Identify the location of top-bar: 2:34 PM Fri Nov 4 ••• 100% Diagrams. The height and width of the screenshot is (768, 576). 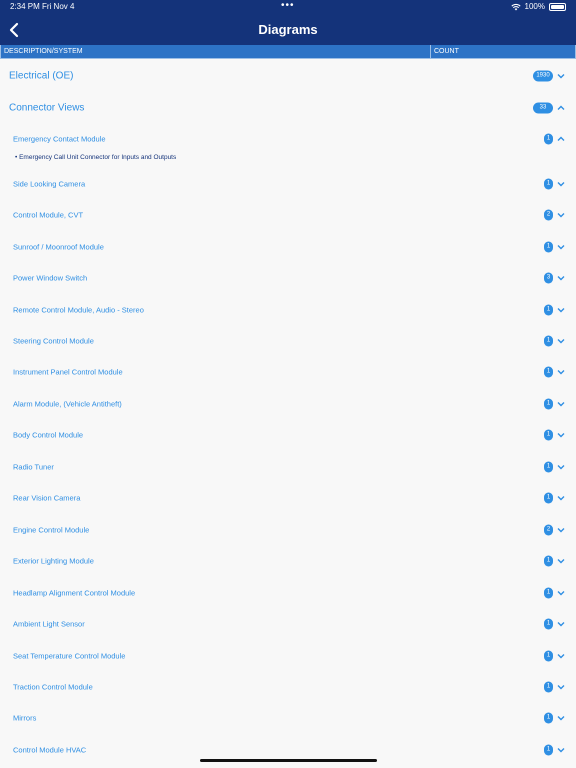
(288, 23).